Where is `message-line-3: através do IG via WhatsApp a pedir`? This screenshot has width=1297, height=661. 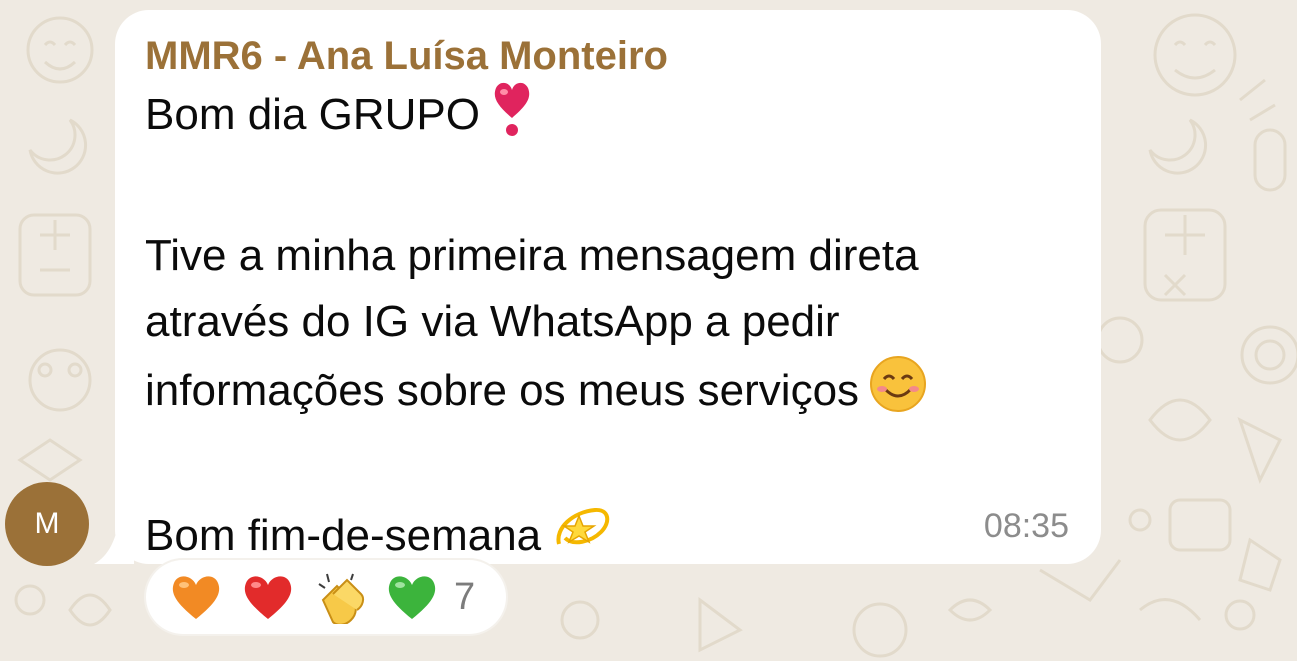
message-line-3: através do IG via WhatsApp a pedir is located at coordinates (492, 321).